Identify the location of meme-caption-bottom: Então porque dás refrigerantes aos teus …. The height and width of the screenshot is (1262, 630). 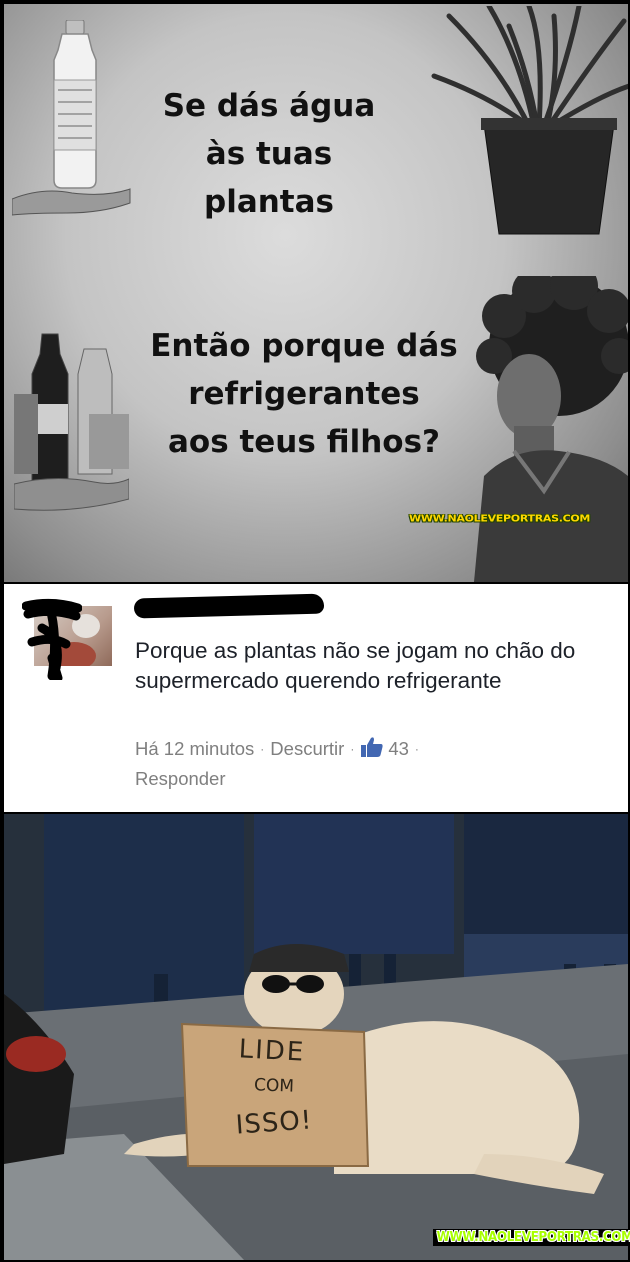
(304, 394).